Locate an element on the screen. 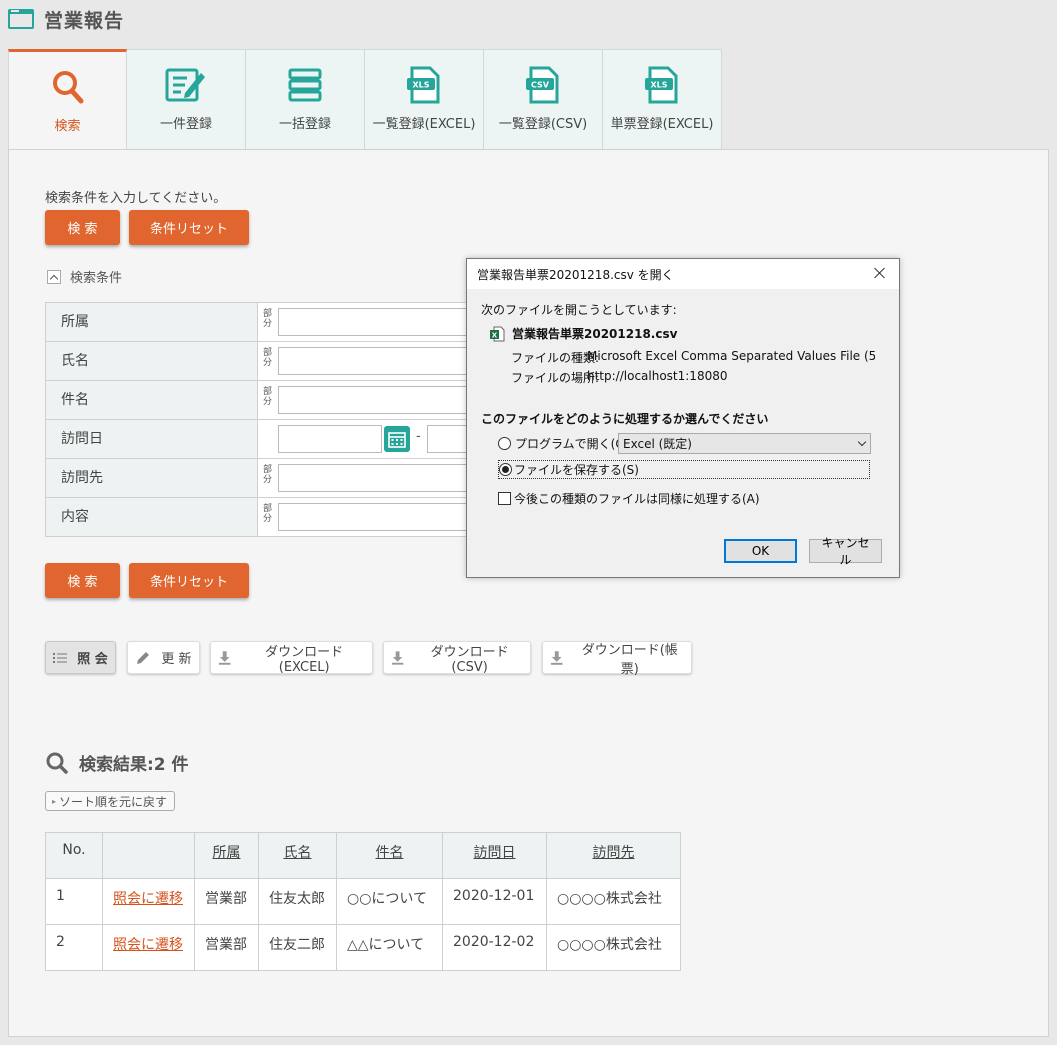 The width and height of the screenshot is (1057, 1045). tab-list-register-csv: CSV 一覧登録(CSV) is located at coordinates (543, 99).